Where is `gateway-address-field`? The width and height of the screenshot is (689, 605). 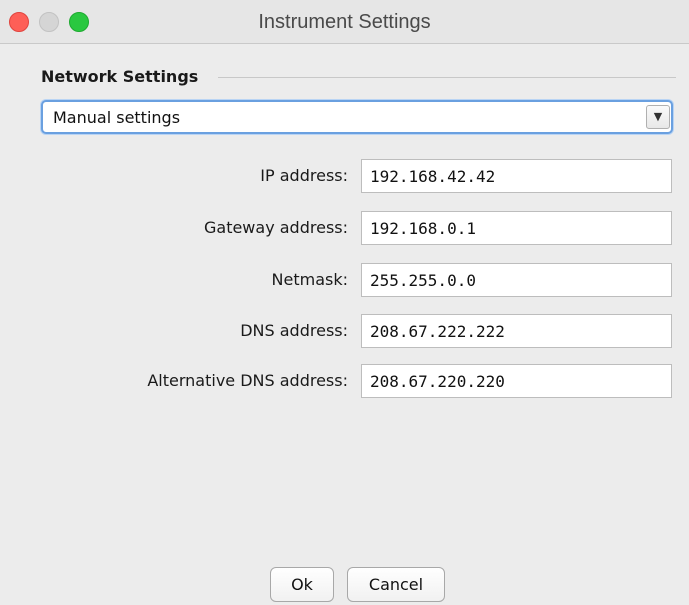
gateway-address-field is located at coordinates (516, 228).